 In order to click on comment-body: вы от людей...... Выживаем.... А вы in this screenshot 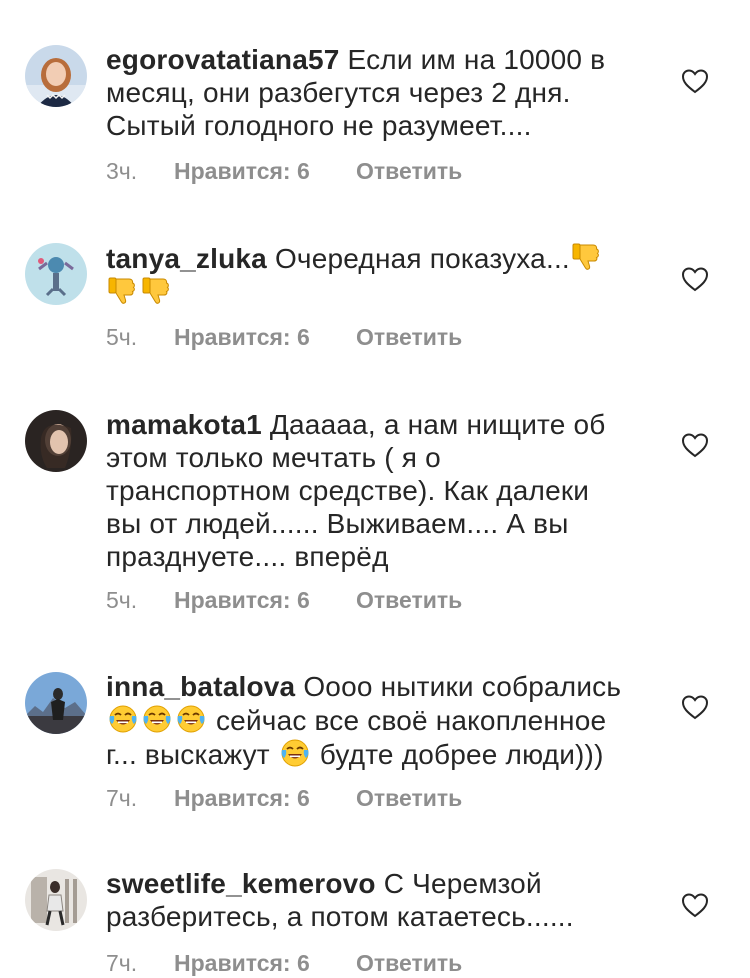, I will do `click(337, 523)`.